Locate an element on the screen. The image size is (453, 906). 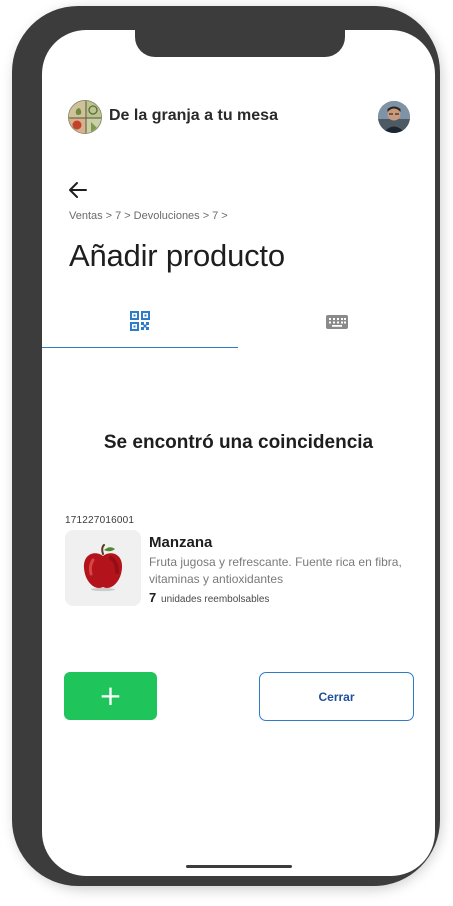
breadcrumb-item-sale-id: 7 is located at coordinates (118, 216).